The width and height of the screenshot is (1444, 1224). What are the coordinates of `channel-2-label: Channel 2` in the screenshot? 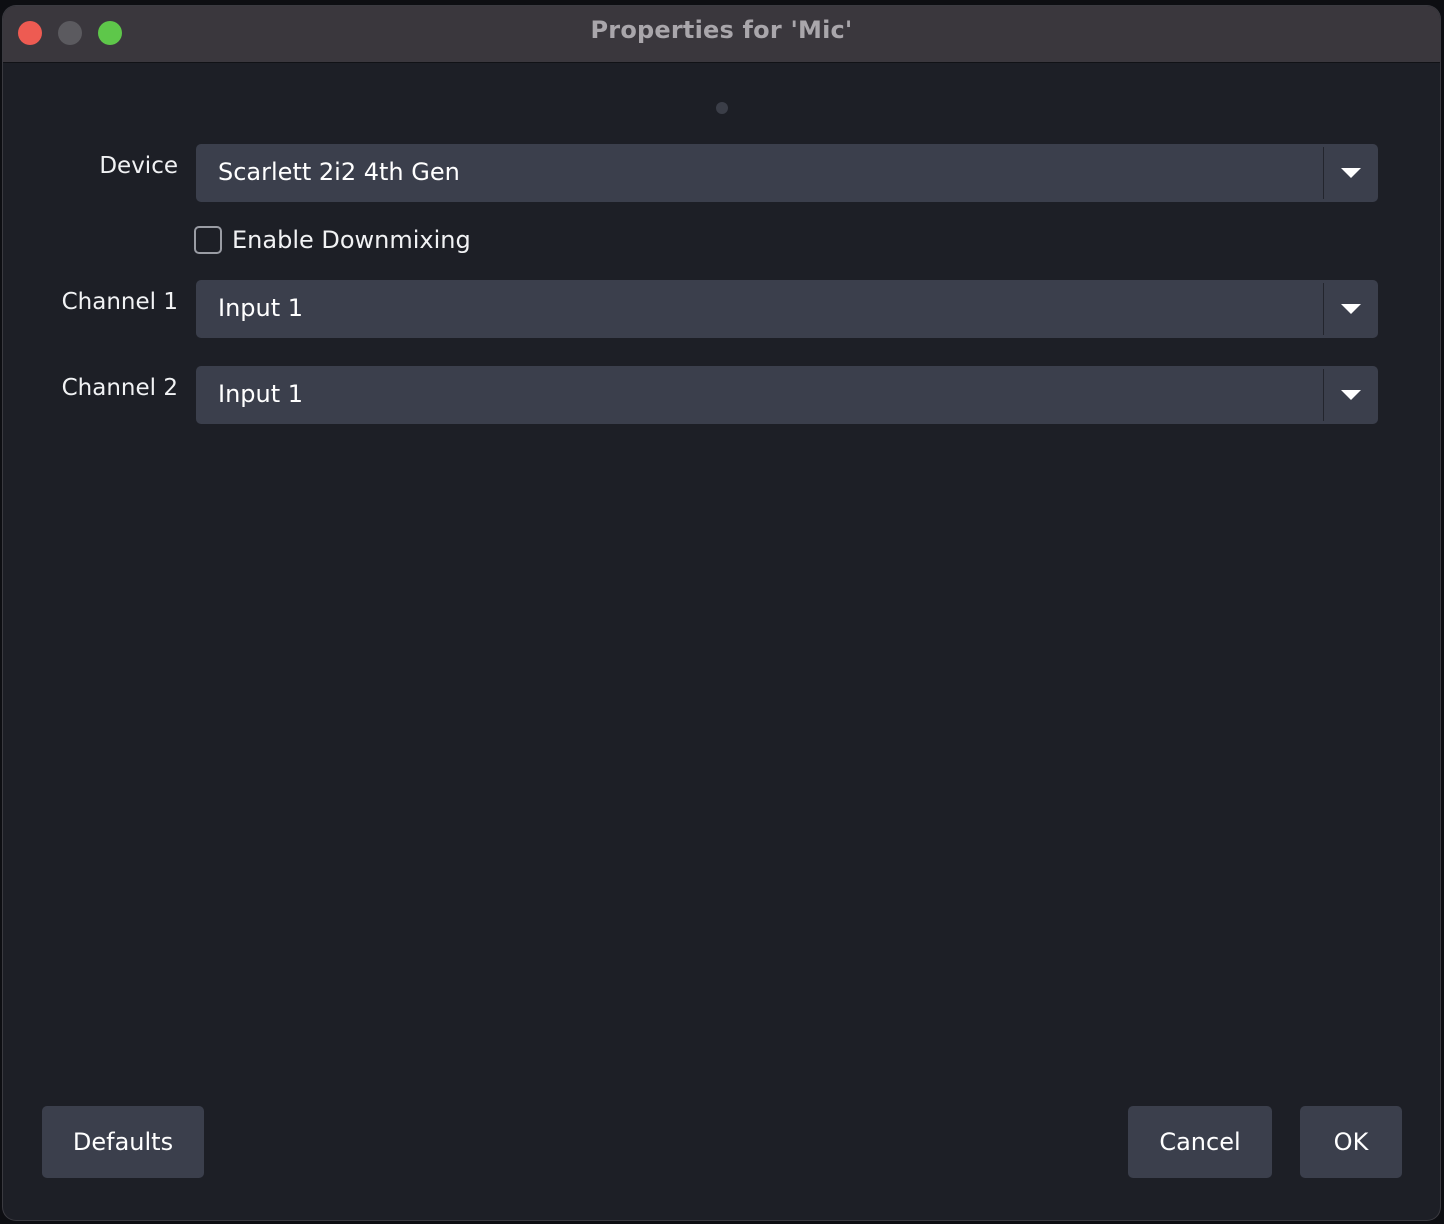 It's located at (119, 388).